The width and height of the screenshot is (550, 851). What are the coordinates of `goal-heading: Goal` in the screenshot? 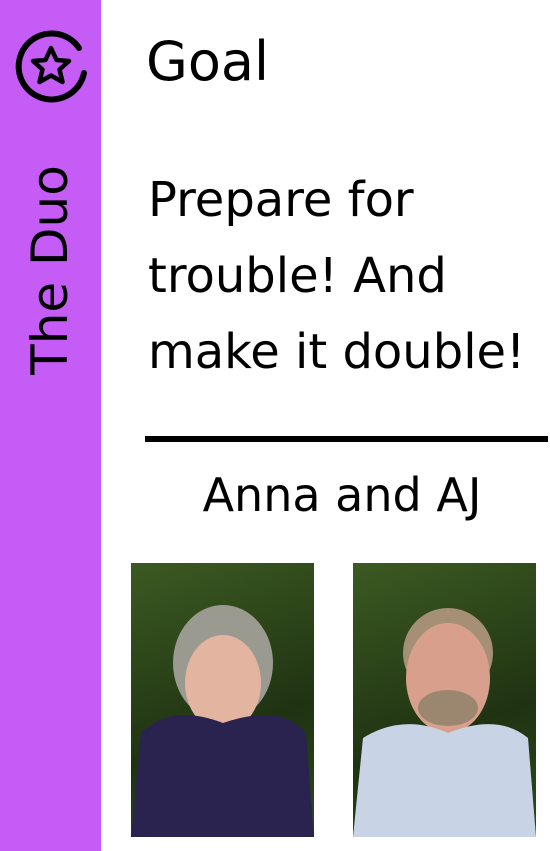 It's located at (207, 61).